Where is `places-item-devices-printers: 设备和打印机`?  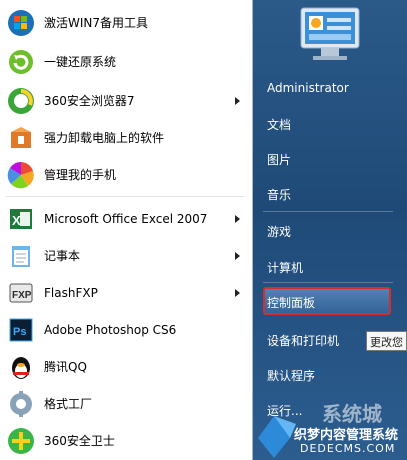
places-item-devices-printers: 设备和打印机 is located at coordinates (303, 340).